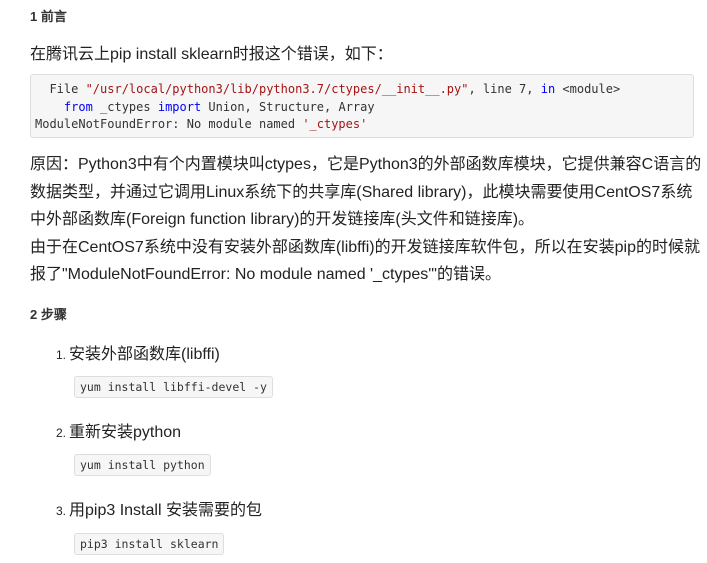 This screenshot has height=563, width=707. Describe the element at coordinates (211, 54) in the screenshot. I see `intro-text: 在腾讯云上pip install sklearn时报这个错误，如下：` at that location.